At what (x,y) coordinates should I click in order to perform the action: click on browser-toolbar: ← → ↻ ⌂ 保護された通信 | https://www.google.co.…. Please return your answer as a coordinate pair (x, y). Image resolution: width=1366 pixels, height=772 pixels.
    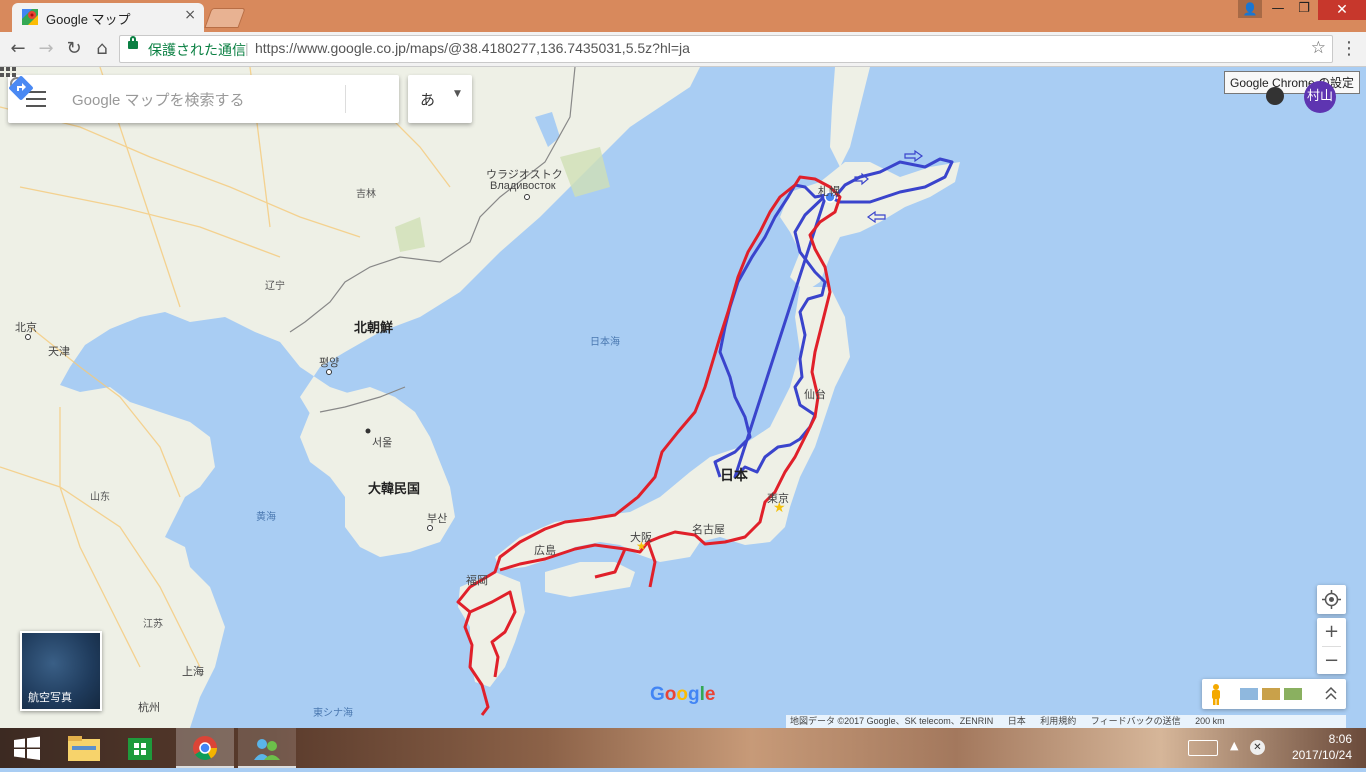
    Looking at the image, I should click on (683, 49).